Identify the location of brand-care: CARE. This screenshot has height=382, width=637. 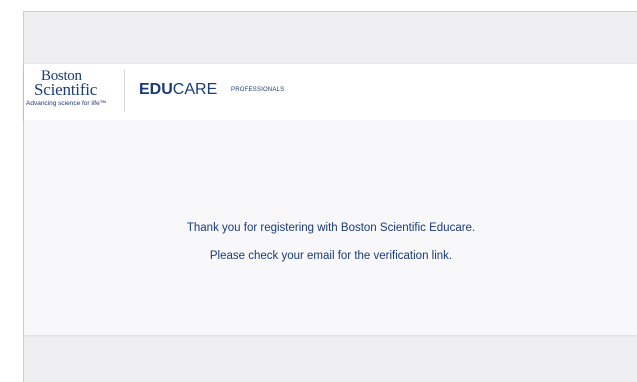
(195, 89).